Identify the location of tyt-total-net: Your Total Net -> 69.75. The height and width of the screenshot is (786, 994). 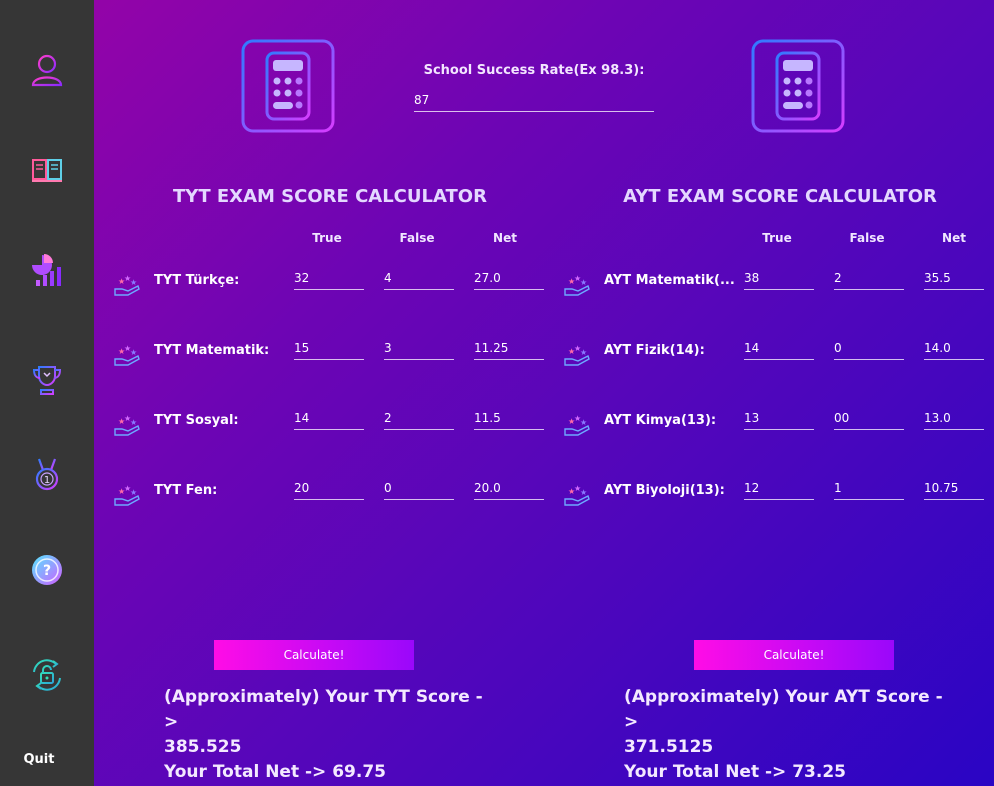
(275, 772).